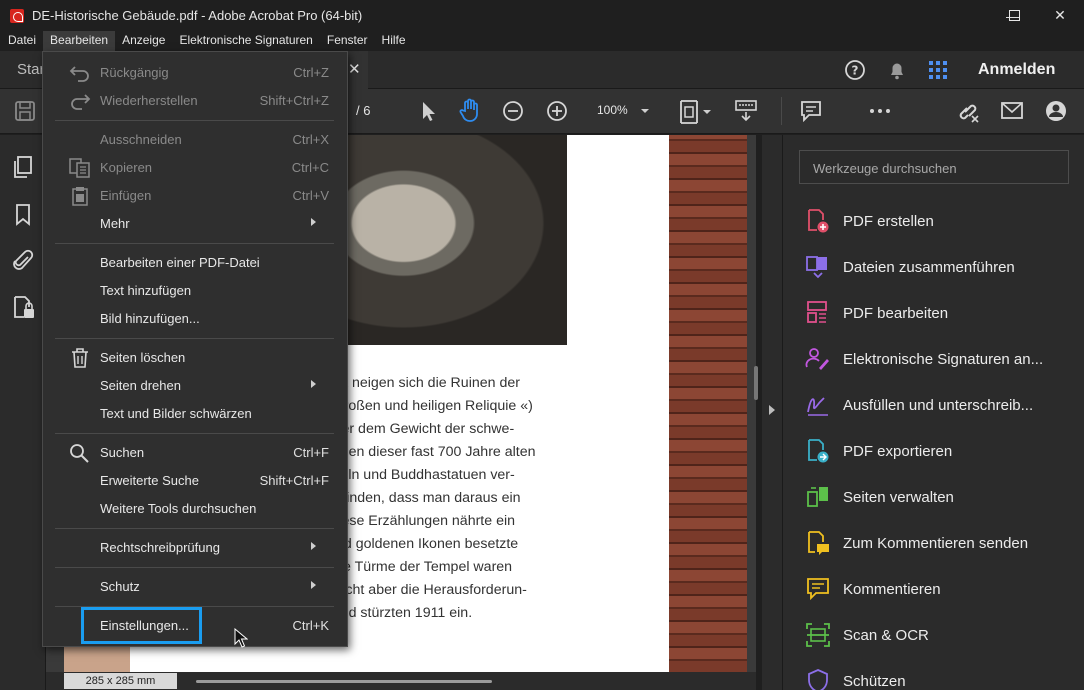  What do you see at coordinates (195, 453) in the screenshot?
I see `menu-search: Suchen Ctrl+F` at bounding box center [195, 453].